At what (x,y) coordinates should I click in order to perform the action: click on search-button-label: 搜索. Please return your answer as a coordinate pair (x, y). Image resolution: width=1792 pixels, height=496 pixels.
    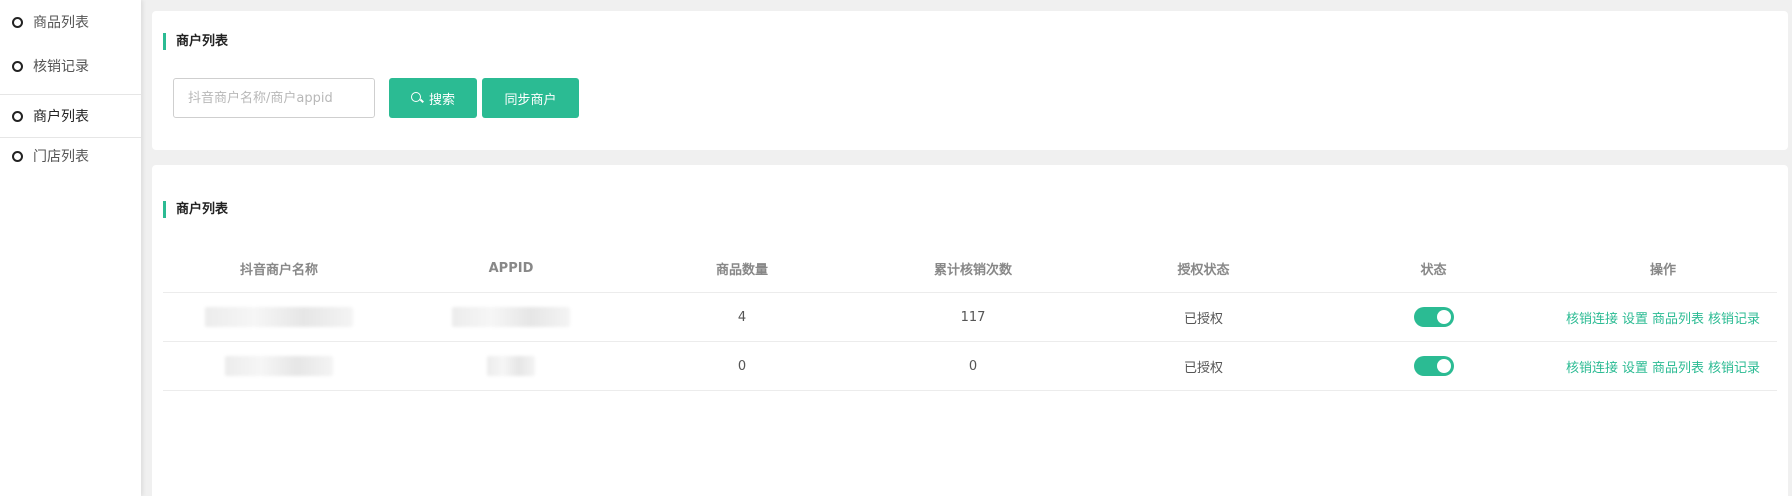
    Looking at the image, I should click on (441, 100).